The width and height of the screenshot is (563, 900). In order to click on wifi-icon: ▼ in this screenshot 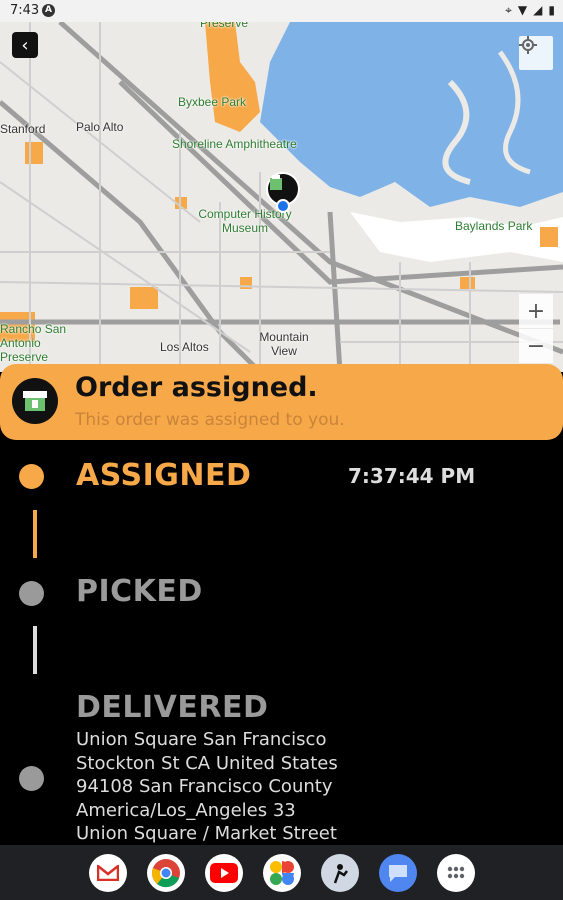, I will do `click(522, 10)`.